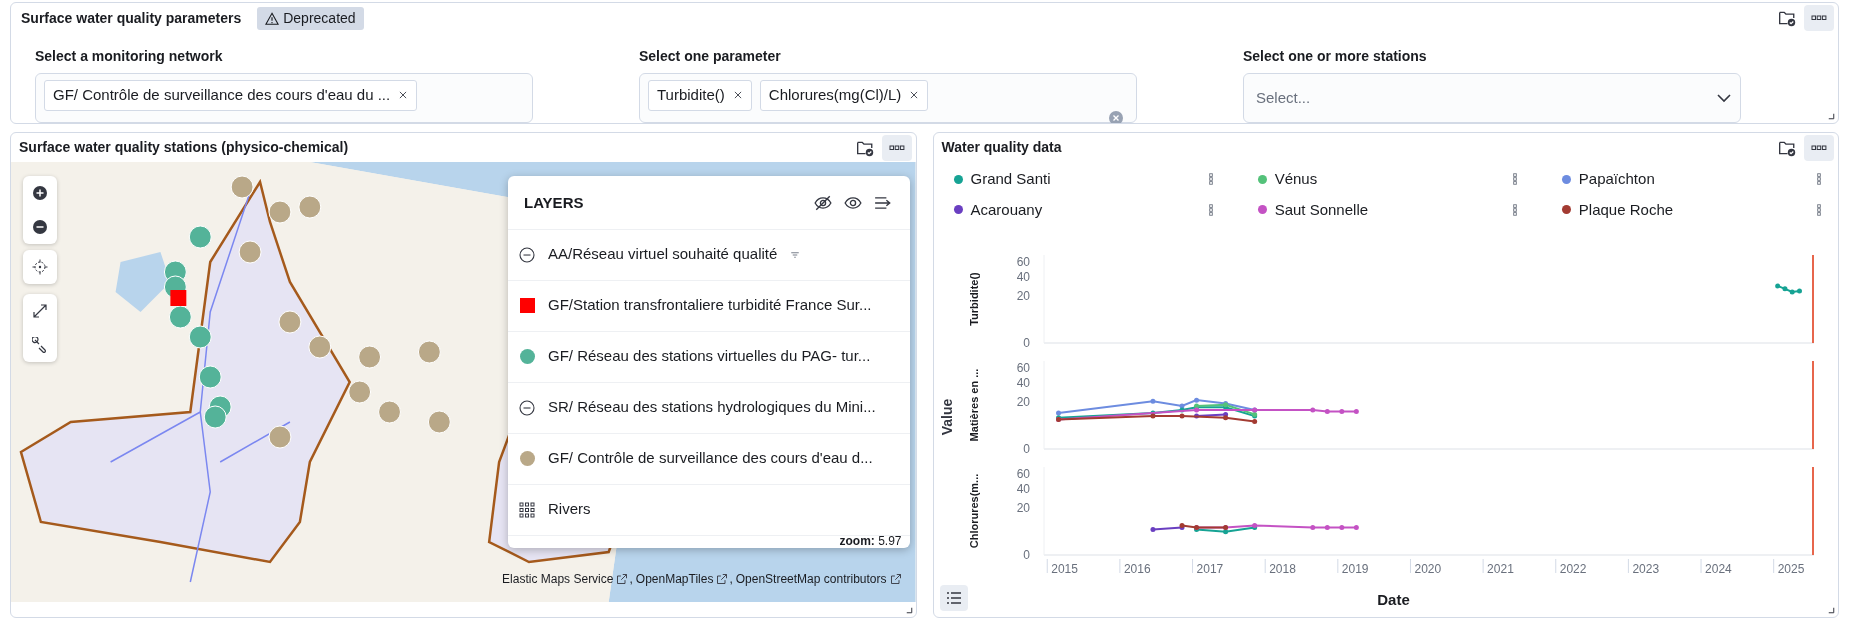 The height and width of the screenshot is (623, 1849). What do you see at coordinates (40, 227) in the screenshot?
I see `minus-icon` at bounding box center [40, 227].